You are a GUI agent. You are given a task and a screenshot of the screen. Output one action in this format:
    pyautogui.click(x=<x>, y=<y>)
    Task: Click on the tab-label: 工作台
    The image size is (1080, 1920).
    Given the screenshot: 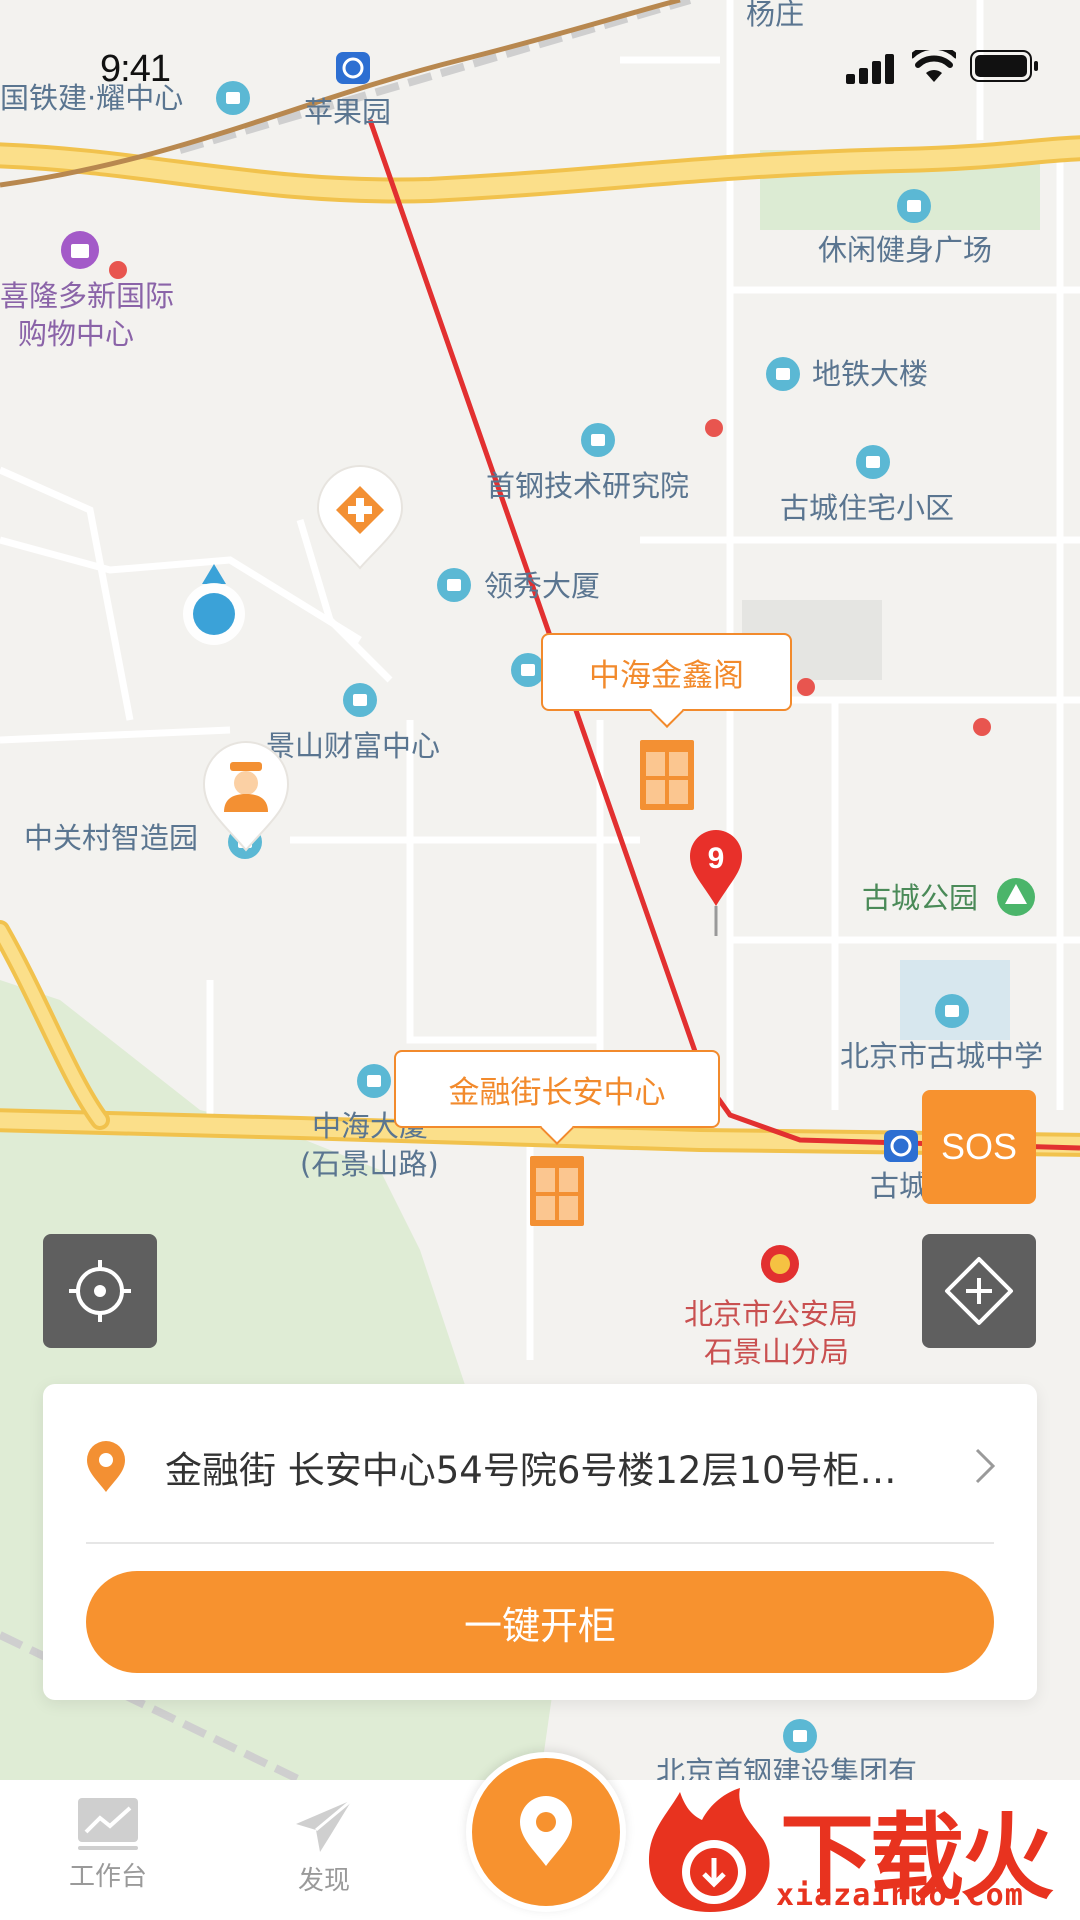 What is the action you would take?
    pyautogui.click(x=107, y=1877)
    